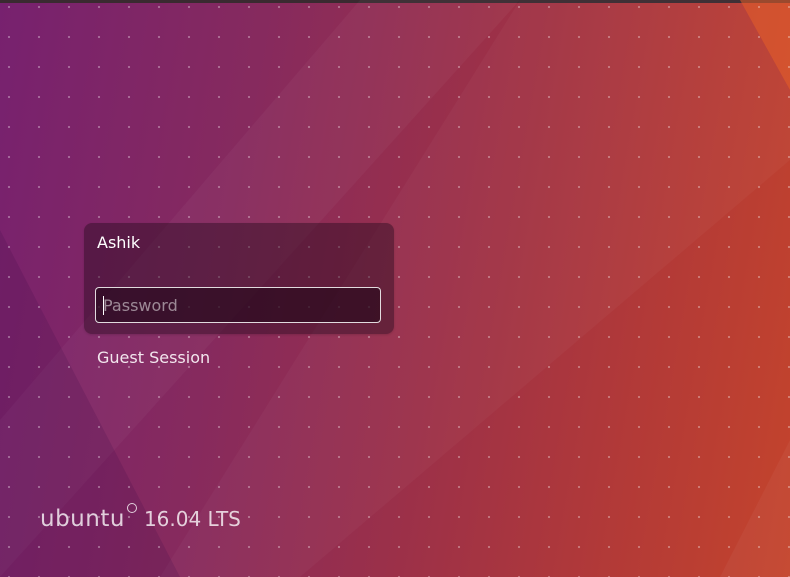  Describe the element at coordinates (103, 305) in the screenshot. I see `text-cursor` at that location.